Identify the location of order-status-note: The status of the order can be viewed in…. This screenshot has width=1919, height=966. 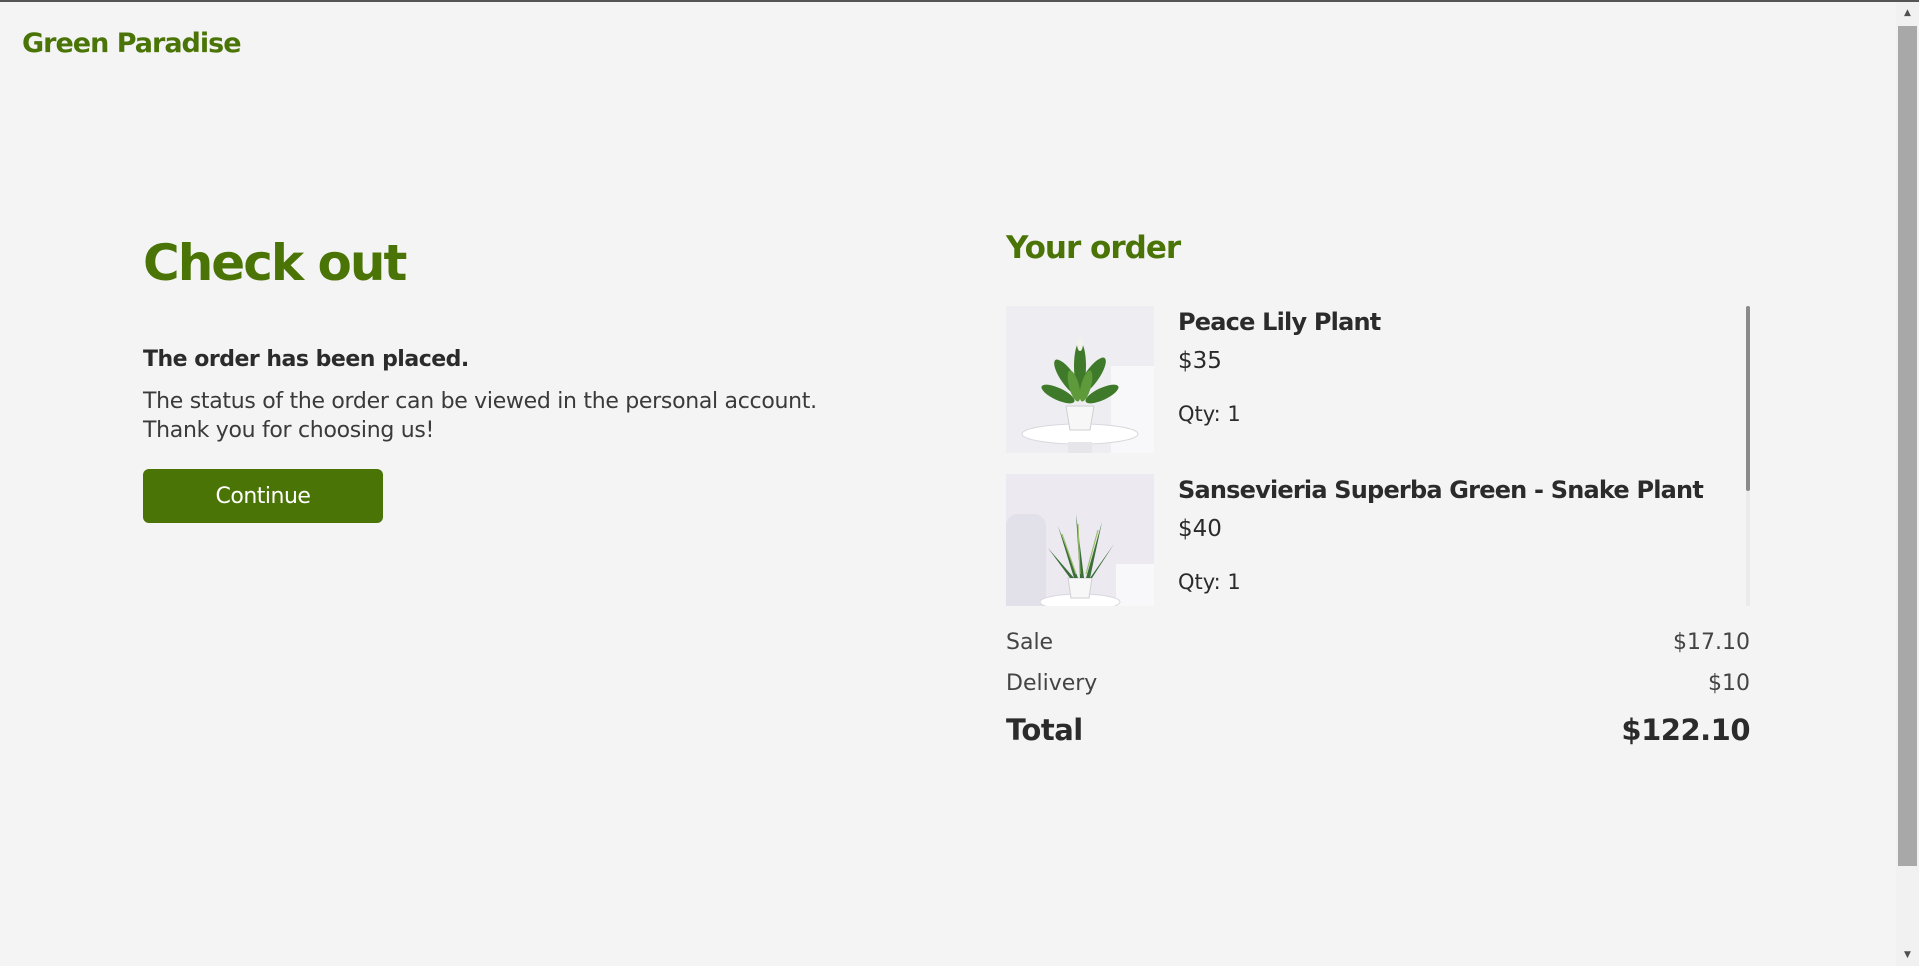
(480, 416).